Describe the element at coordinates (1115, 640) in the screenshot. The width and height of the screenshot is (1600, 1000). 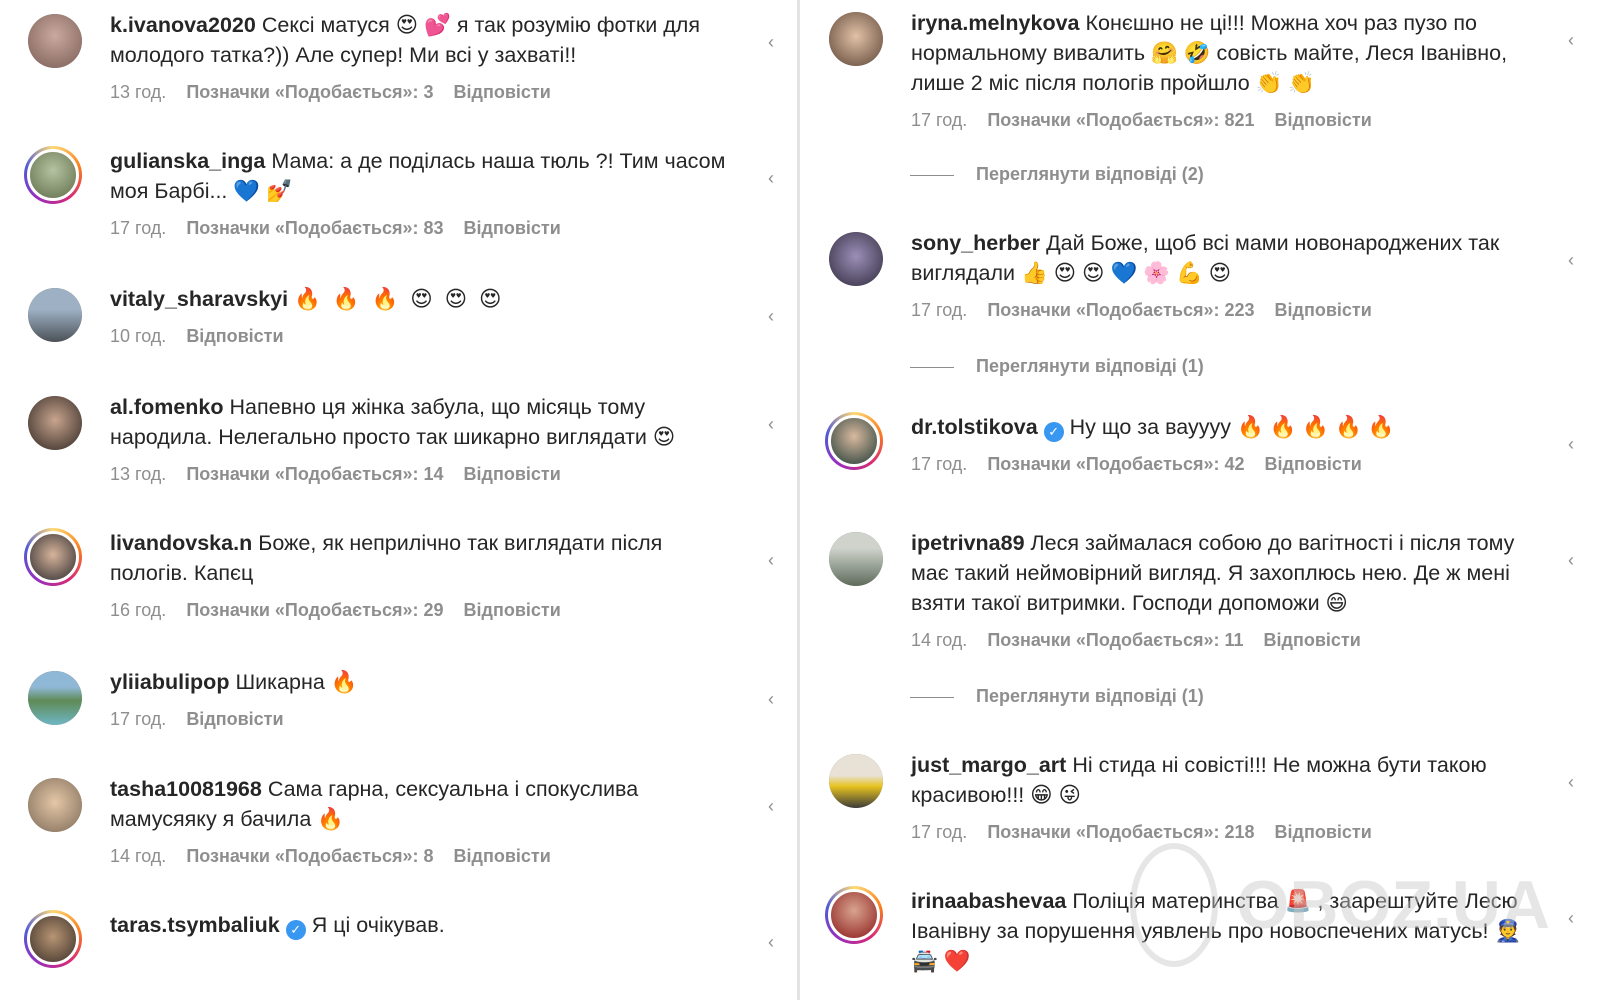
I see `likes-count: Позначки «Подобається»: 11` at that location.